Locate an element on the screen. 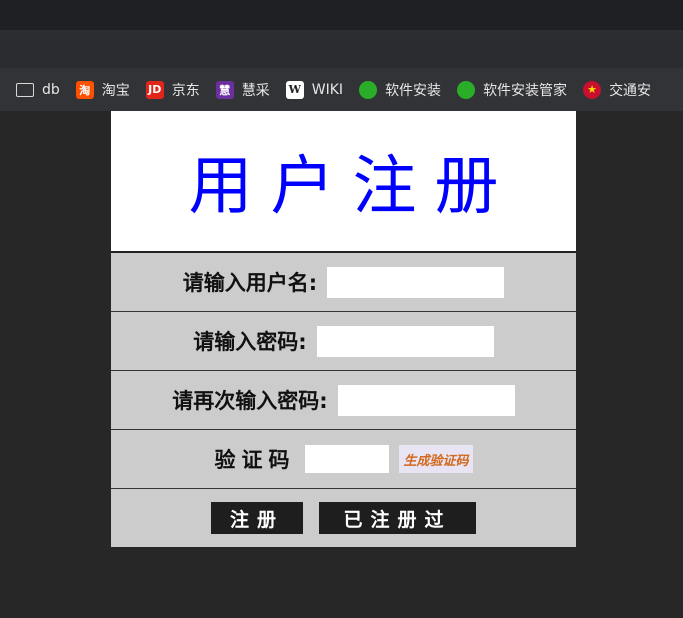 This screenshot has height=618, width=683. jd-icon: JD is located at coordinates (154, 89).